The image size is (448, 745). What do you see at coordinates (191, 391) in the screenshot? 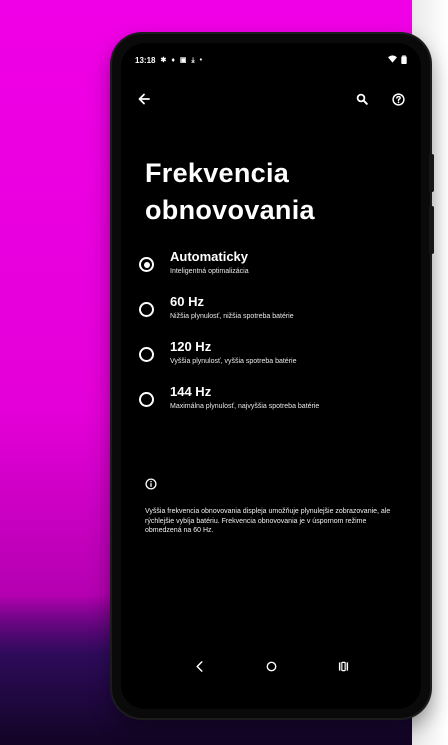
I see `option-label: 144 Hz` at bounding box center [191, 391].